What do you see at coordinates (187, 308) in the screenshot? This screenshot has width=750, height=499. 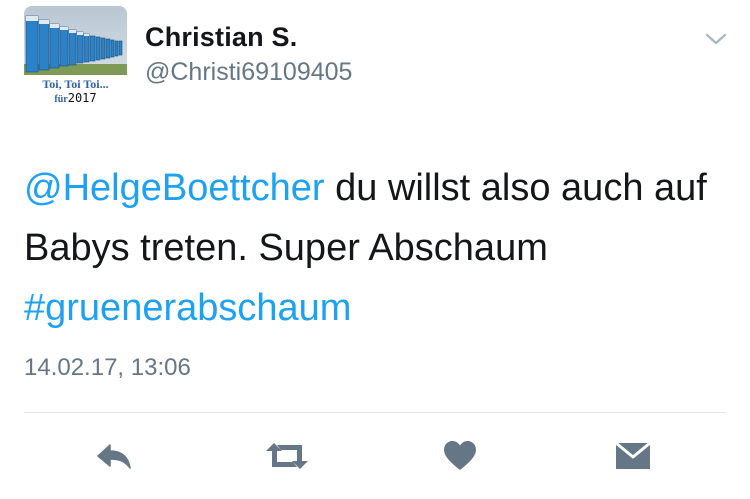 I see `hashtag-link: #gruenerabschaum` at bounding box center [187, 308].